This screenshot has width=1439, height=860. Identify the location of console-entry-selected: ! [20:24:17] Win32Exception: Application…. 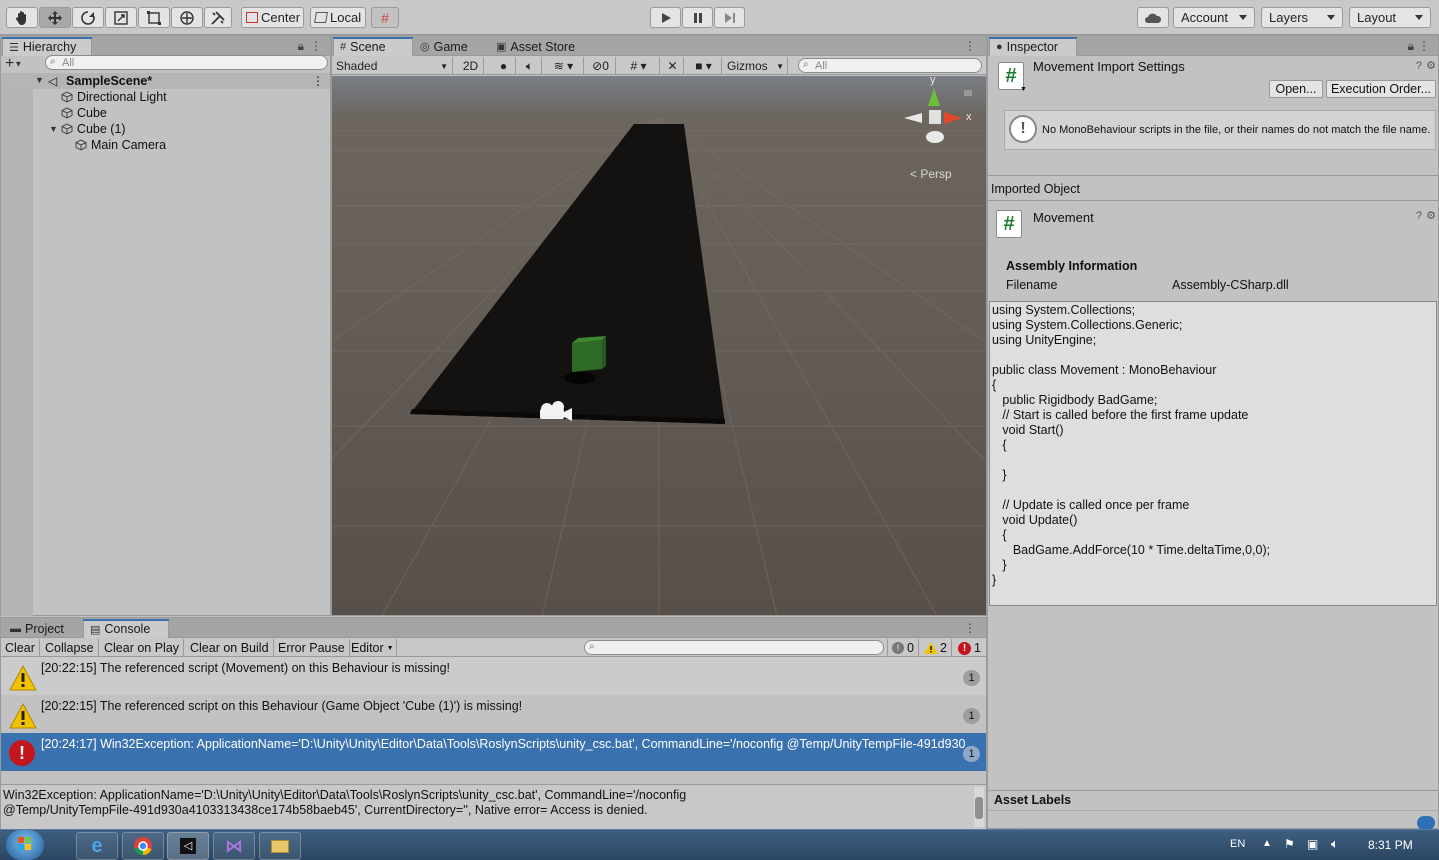
(493, 752).